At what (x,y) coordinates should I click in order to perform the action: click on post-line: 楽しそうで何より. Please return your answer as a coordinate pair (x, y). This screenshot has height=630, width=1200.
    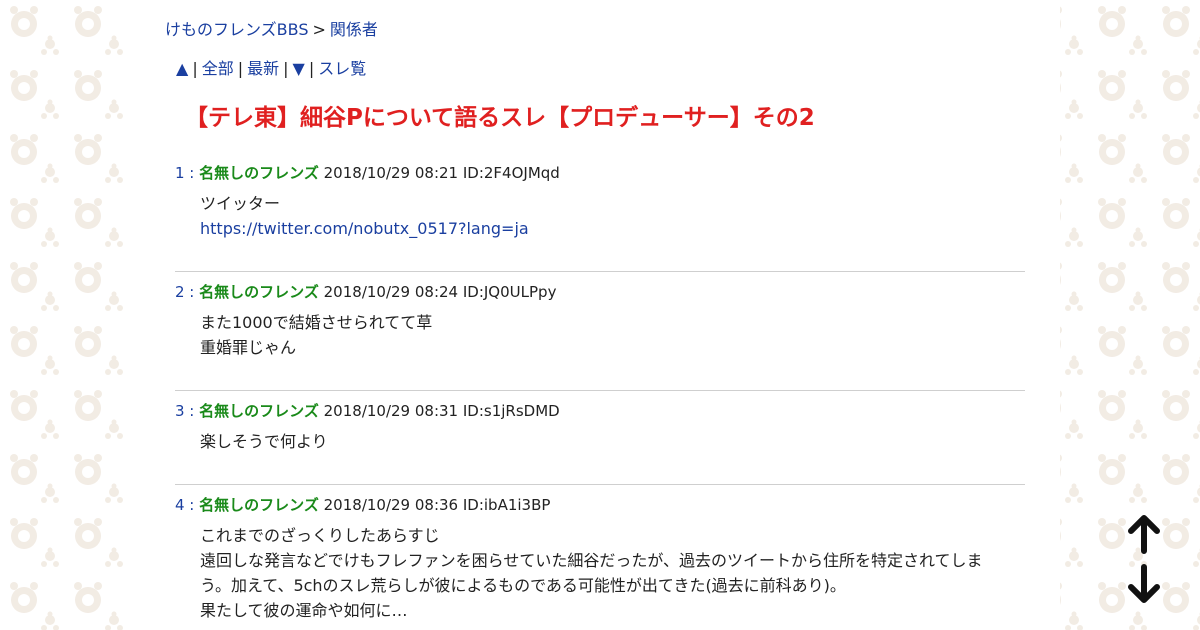
    Looking at the image, I should click on (264, 441).